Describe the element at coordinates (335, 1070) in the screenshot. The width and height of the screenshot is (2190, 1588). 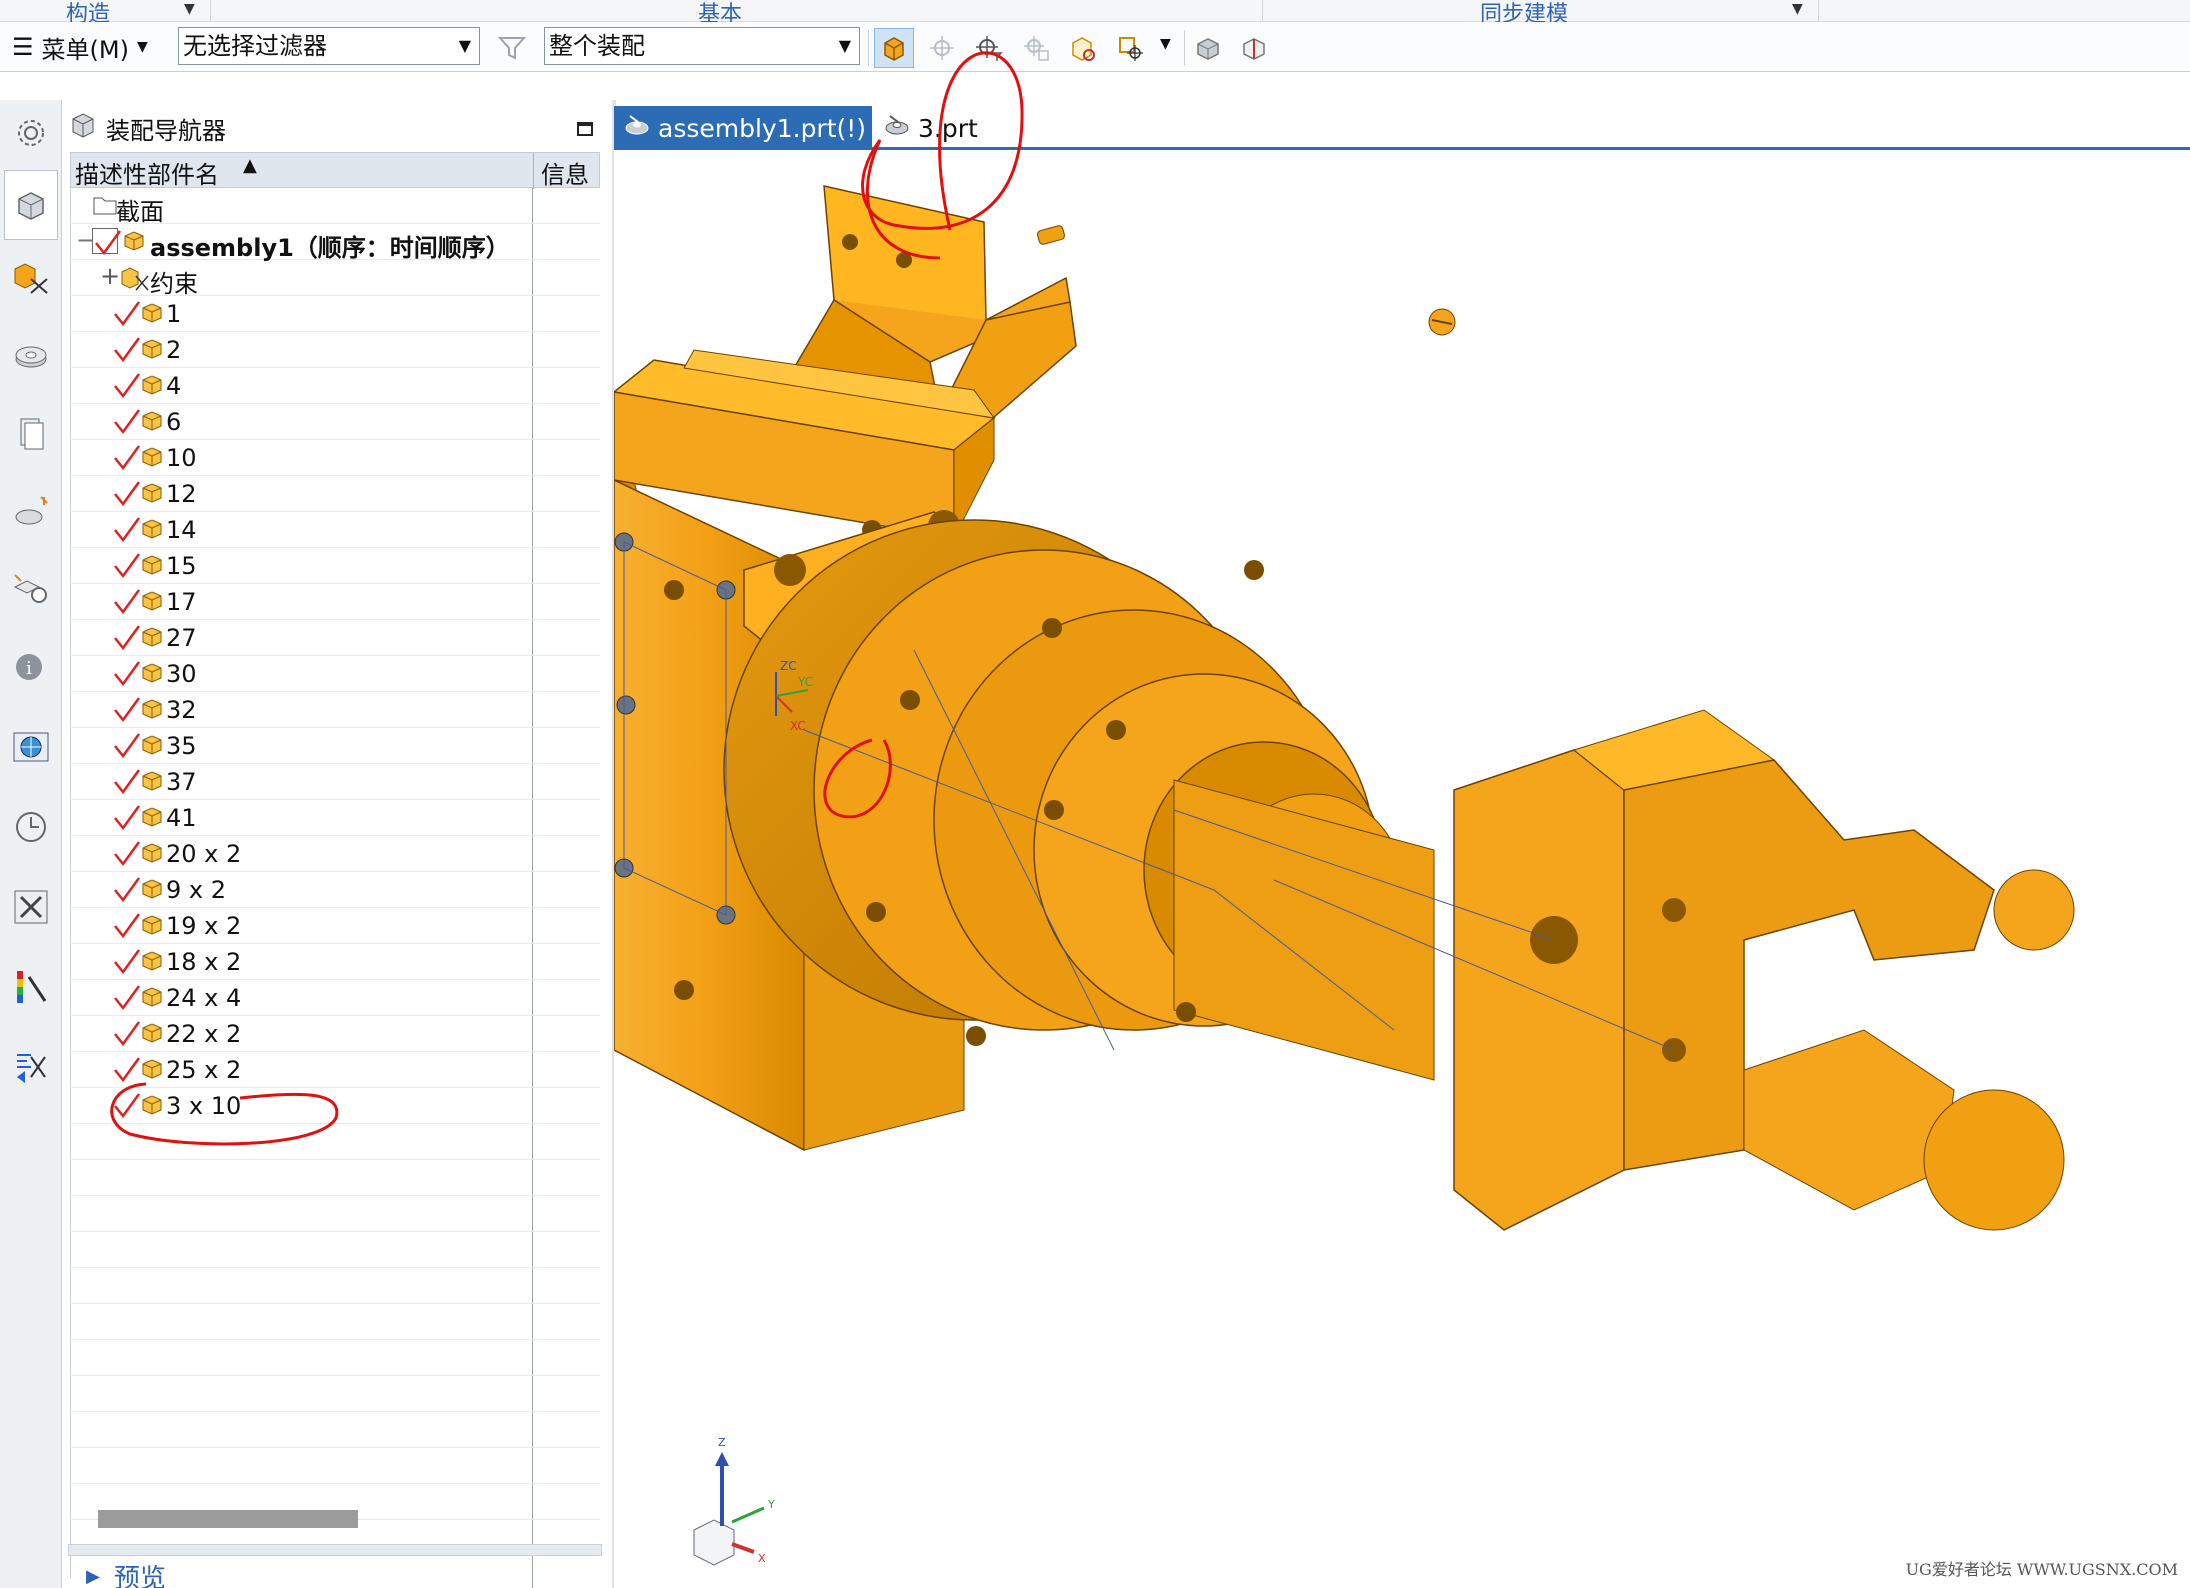
I see `tree-row-component: 25 x 2` at that location.